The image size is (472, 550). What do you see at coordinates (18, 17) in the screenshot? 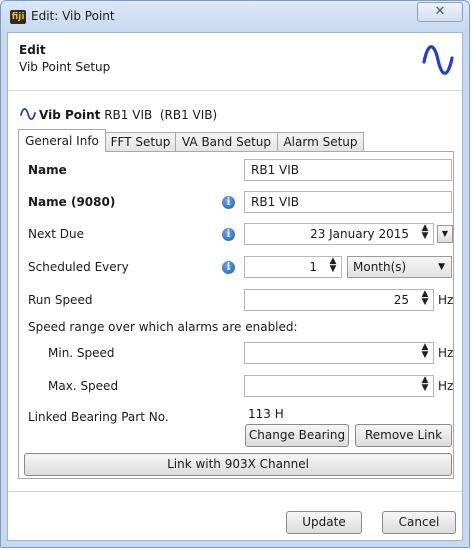
I see `app-logo-icon: fiji` at bounding box center [18, 17].